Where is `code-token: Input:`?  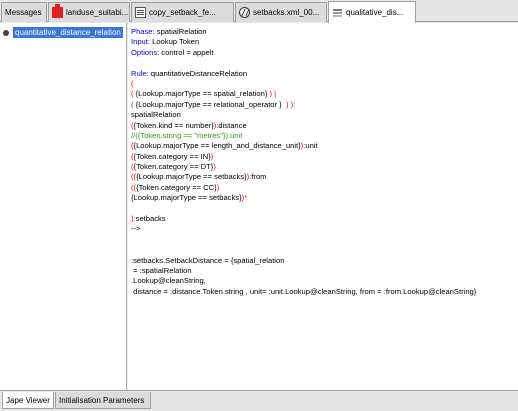 code-token: Input: is located at coordinates (142, 42).